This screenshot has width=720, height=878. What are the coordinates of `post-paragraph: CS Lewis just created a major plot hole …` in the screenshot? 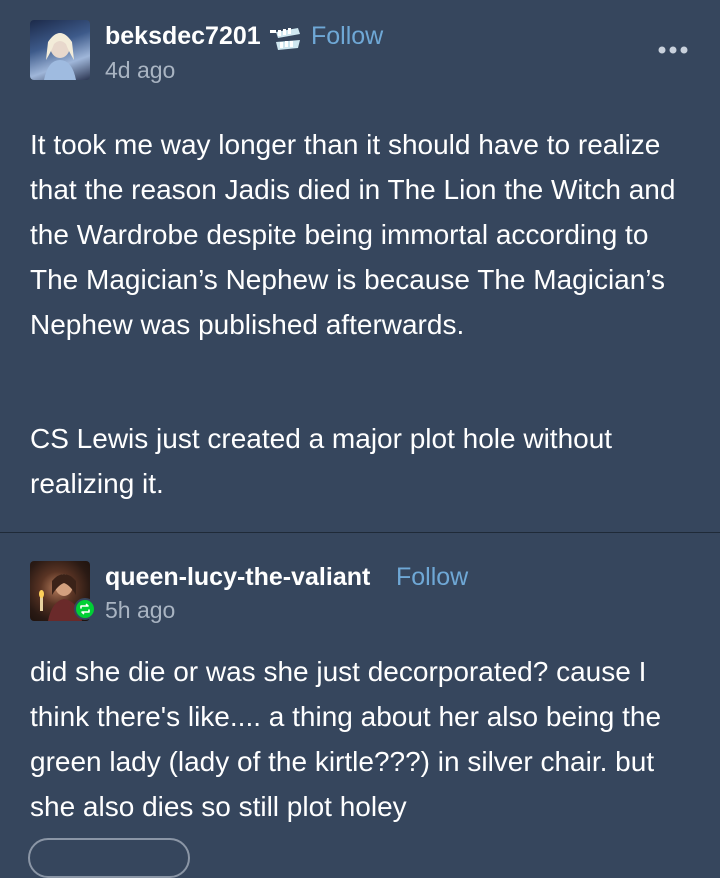 It's located at (321, 461).